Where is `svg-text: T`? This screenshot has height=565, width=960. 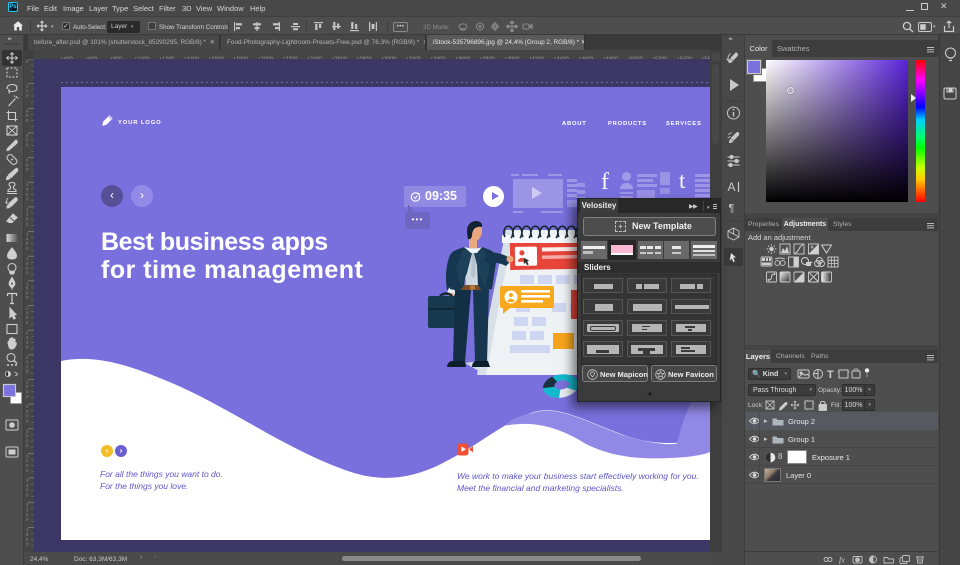 svg-text: T is located at coordinates (830, 375).